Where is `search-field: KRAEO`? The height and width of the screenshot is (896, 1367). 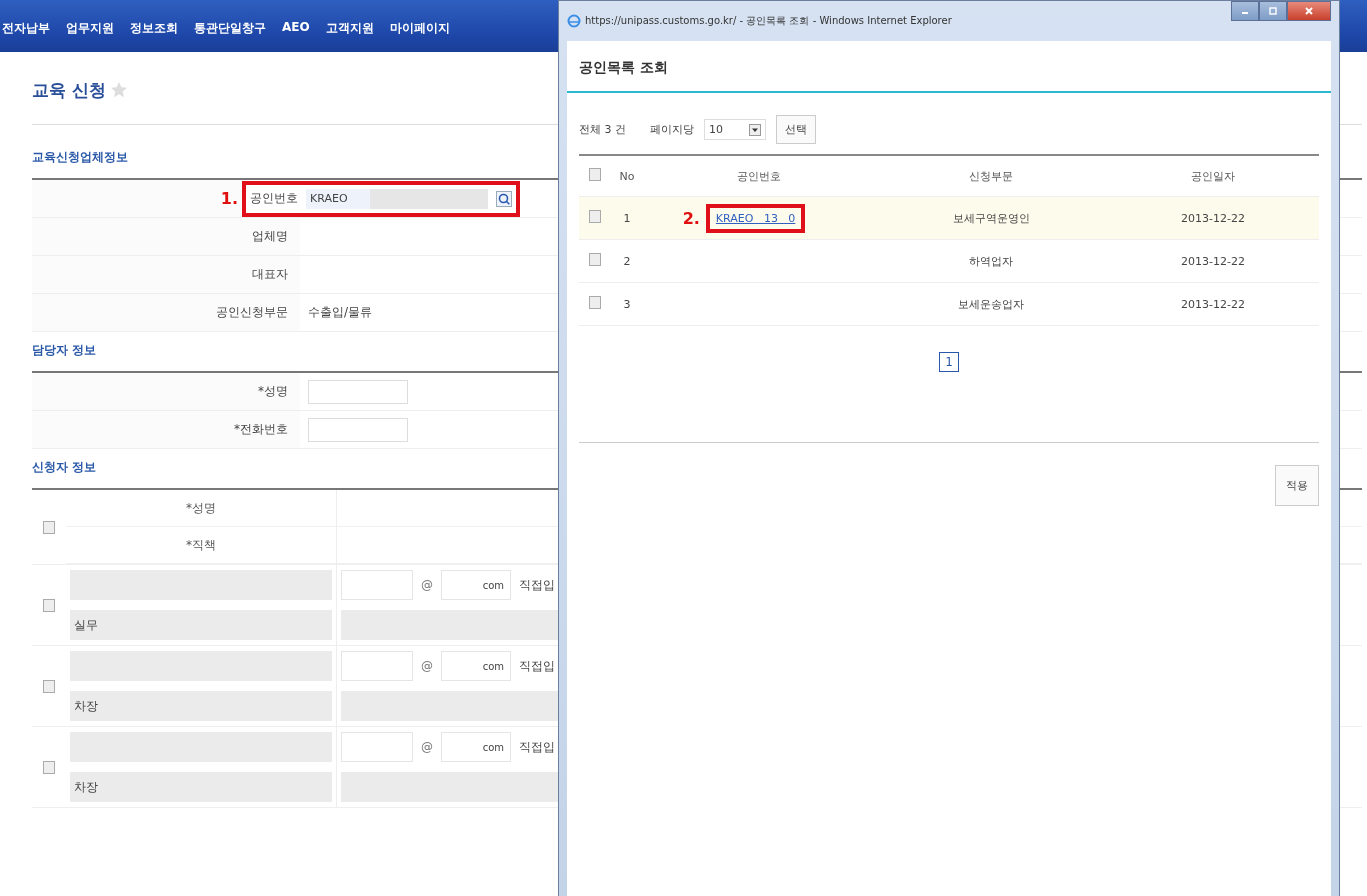 search-field: KRAEO is located at coordinates (397, 198).